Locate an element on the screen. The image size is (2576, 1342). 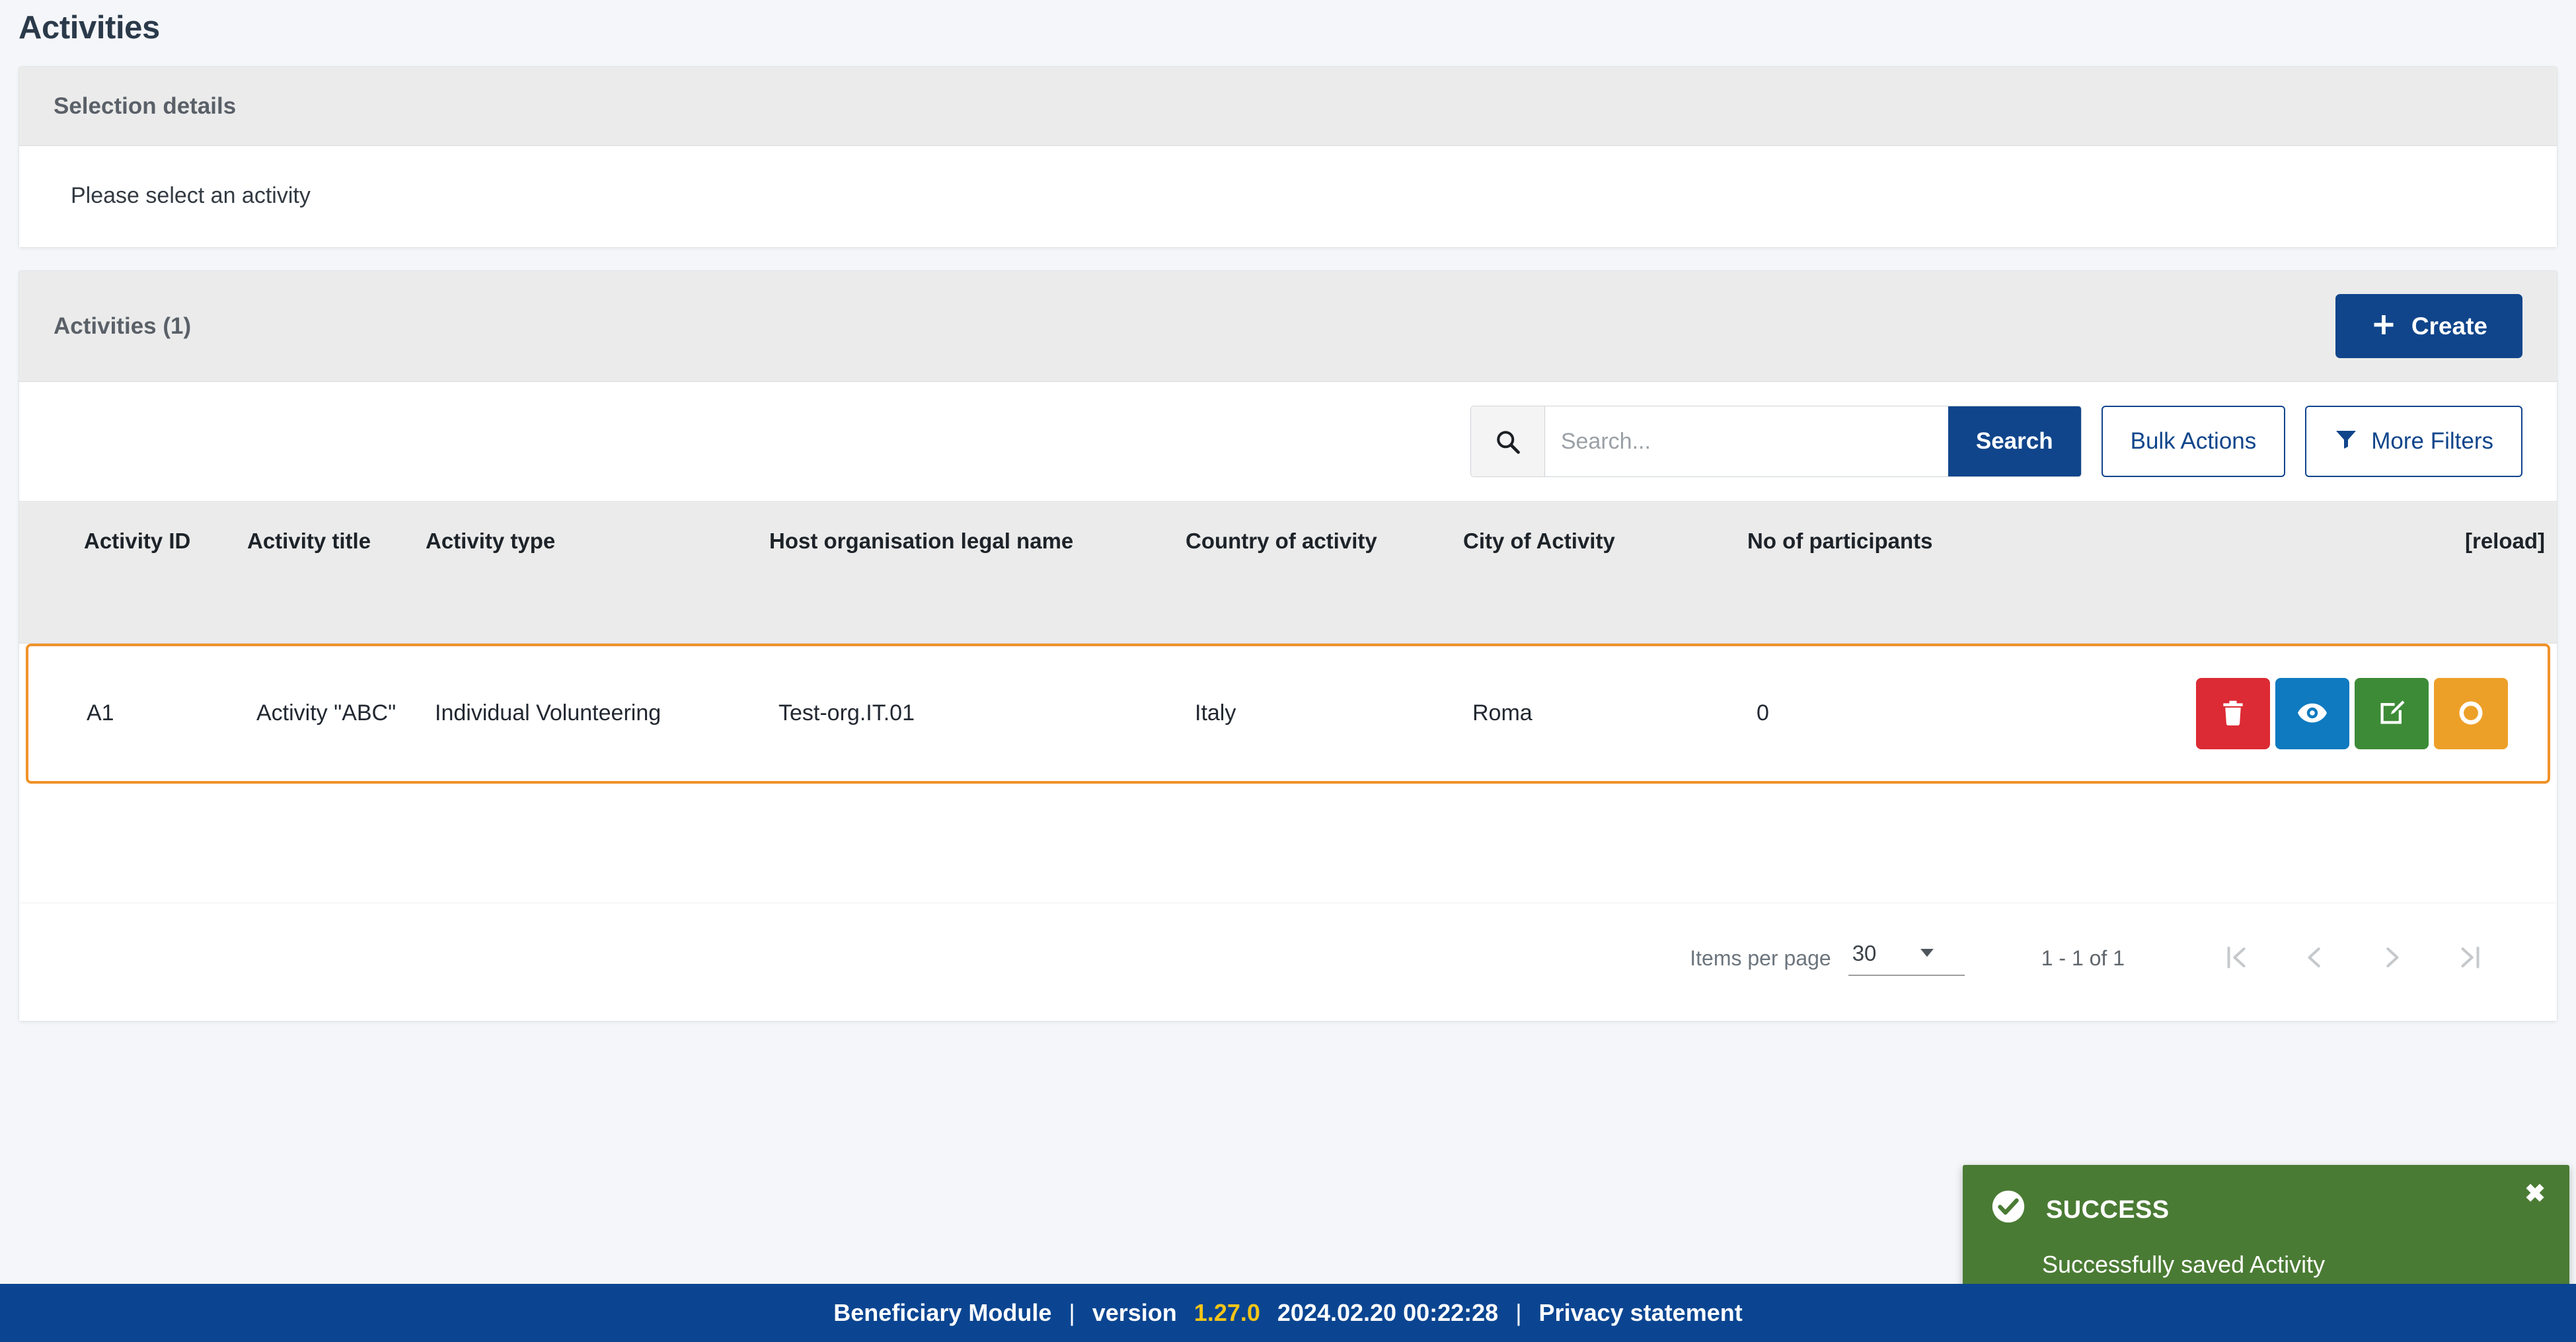
cell-activity-type: Individual Volunteering is located at coordinates (548, 713).